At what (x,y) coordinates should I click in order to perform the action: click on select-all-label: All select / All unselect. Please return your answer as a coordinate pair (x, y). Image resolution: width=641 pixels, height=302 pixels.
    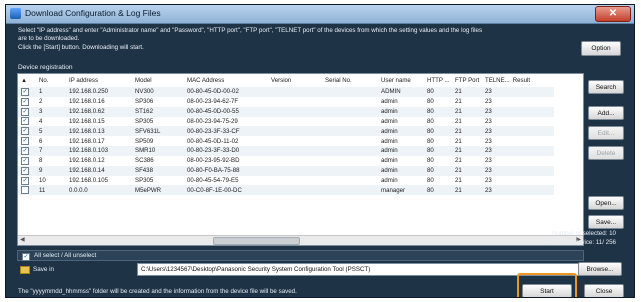
    Looking at the image, I should click on (65, 255).